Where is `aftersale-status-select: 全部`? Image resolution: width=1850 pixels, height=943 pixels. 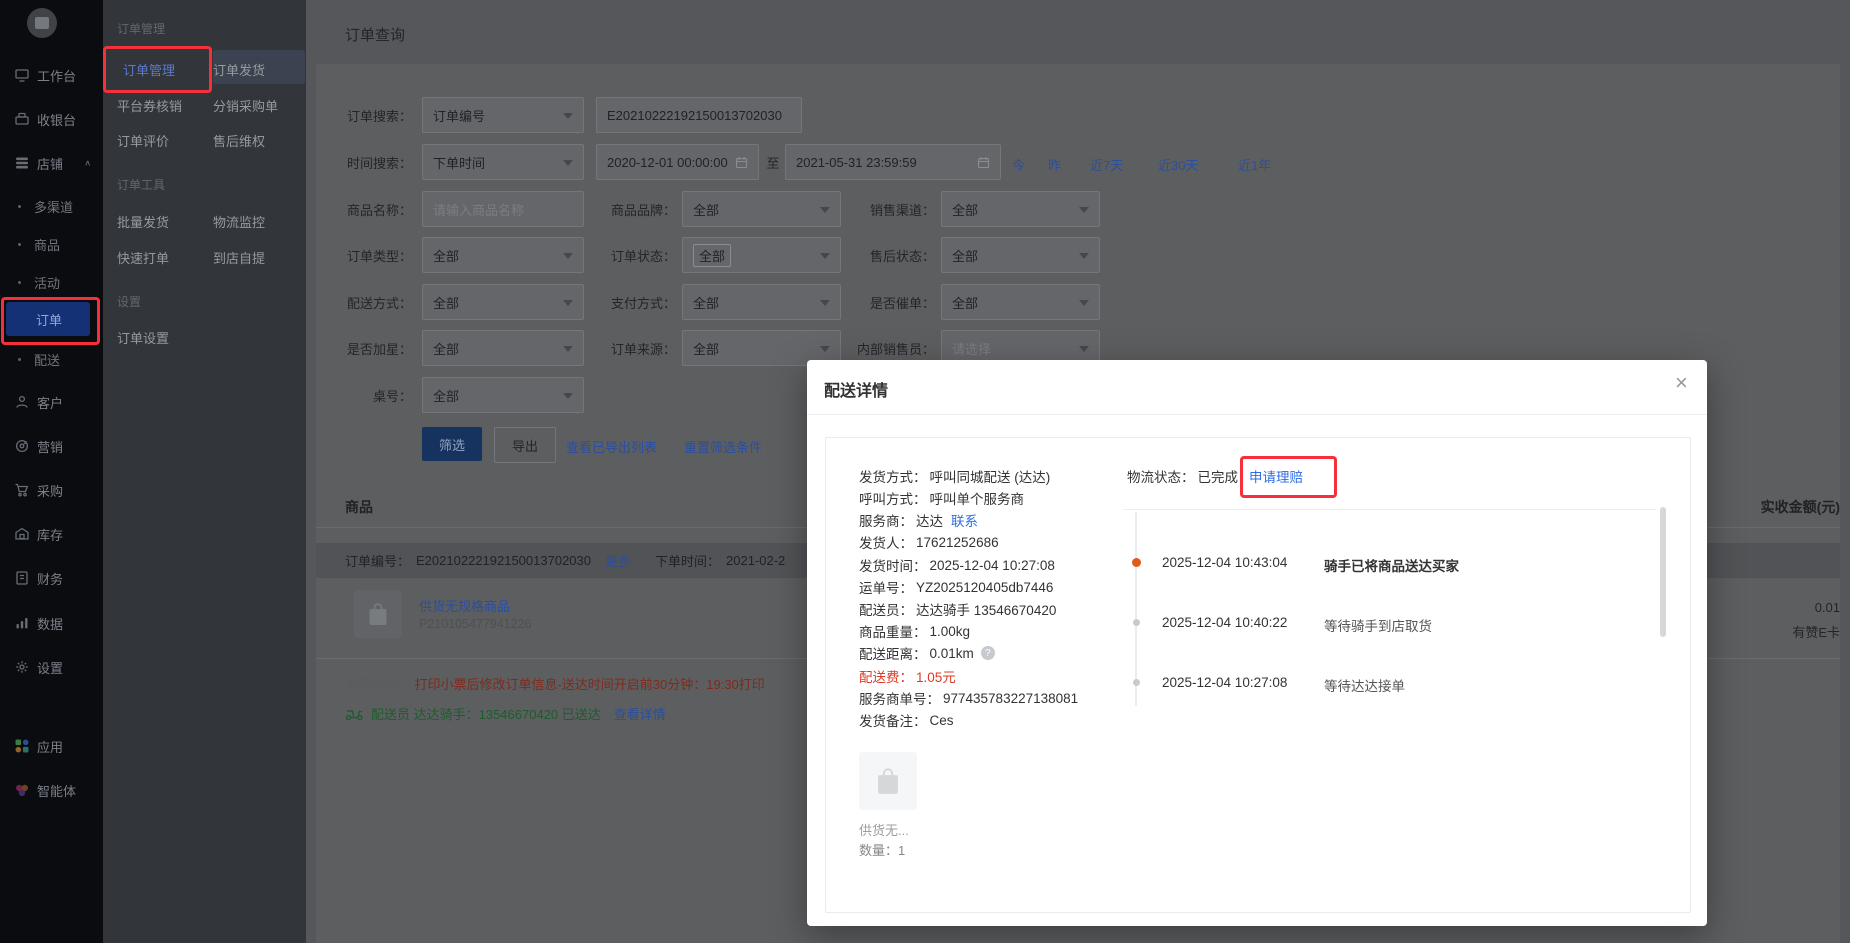
aftersale-status-select: 全部 is located at coordinates (1020, 255).